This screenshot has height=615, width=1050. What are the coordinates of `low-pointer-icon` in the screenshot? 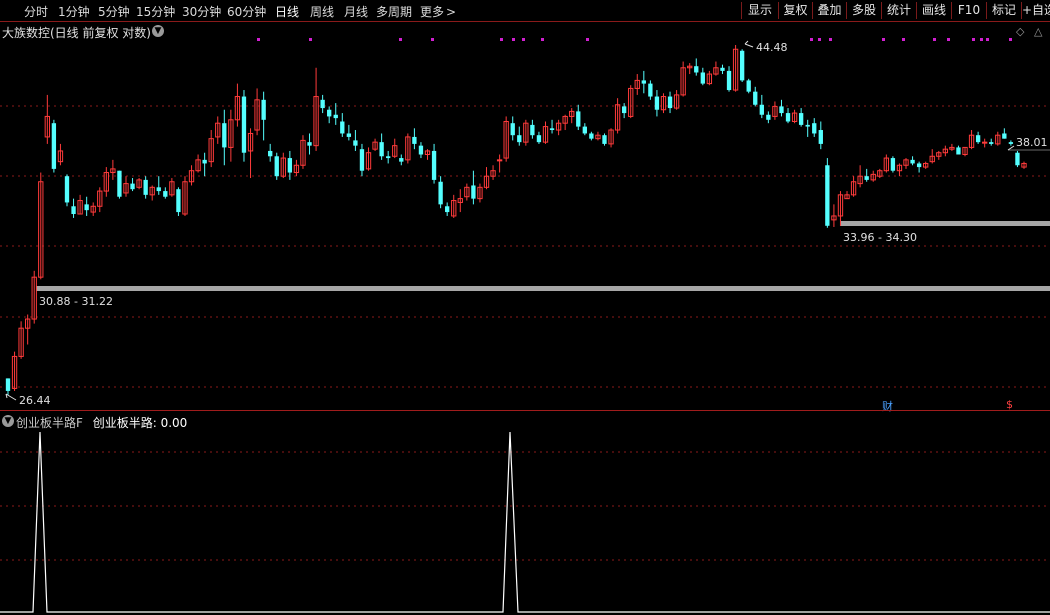 It's located at (11, 397).